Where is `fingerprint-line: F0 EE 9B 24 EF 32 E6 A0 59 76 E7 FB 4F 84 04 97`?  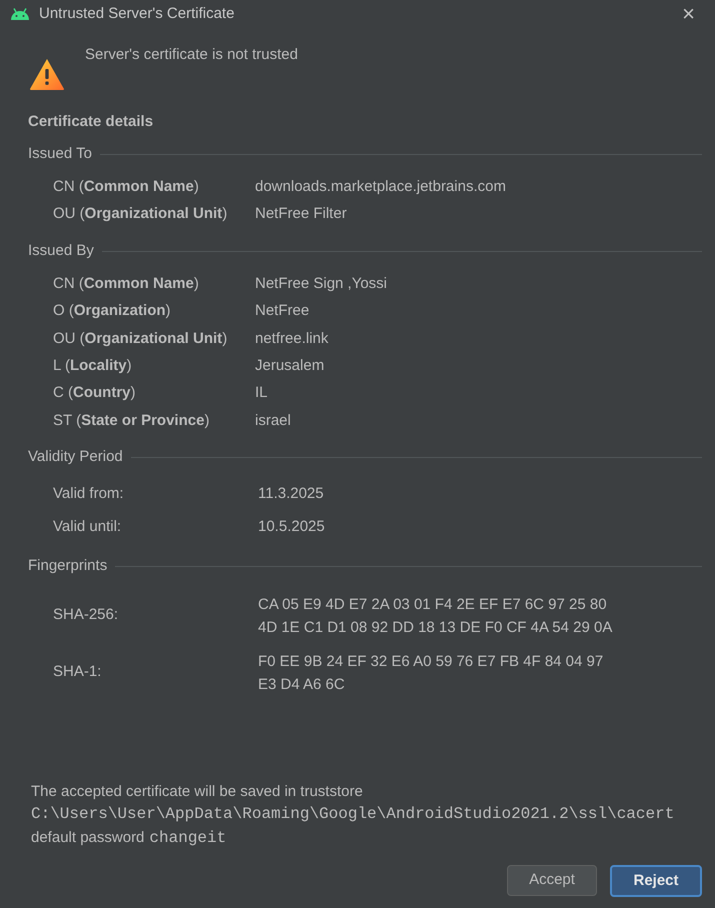
fingerprint-line: F0 EE 9B 24 EF 32 E6 A0 59 76 E7 FB 4F 84 04 97 is located at coordinates (431, 662).